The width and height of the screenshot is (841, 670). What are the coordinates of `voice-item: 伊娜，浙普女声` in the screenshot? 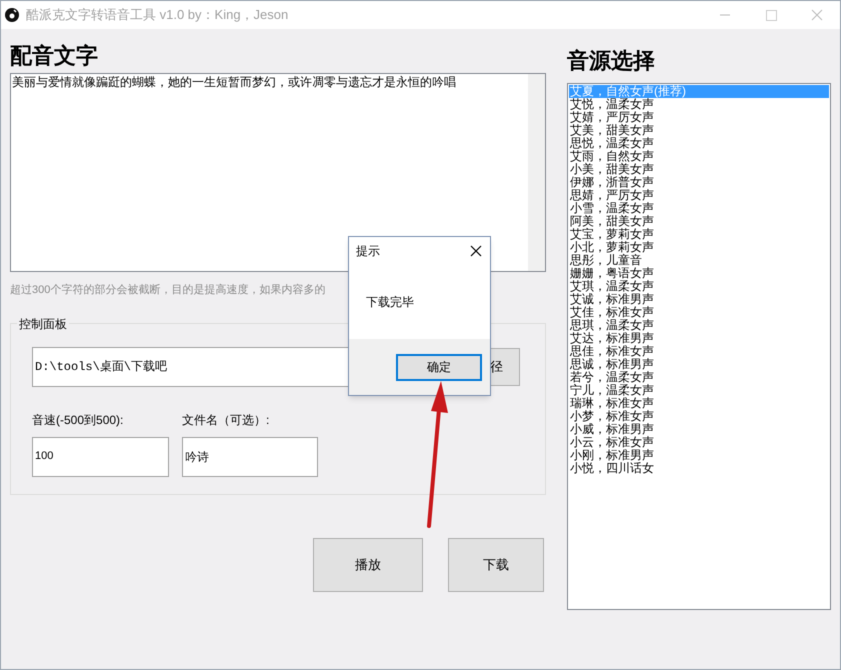 It's located at (699, 182).